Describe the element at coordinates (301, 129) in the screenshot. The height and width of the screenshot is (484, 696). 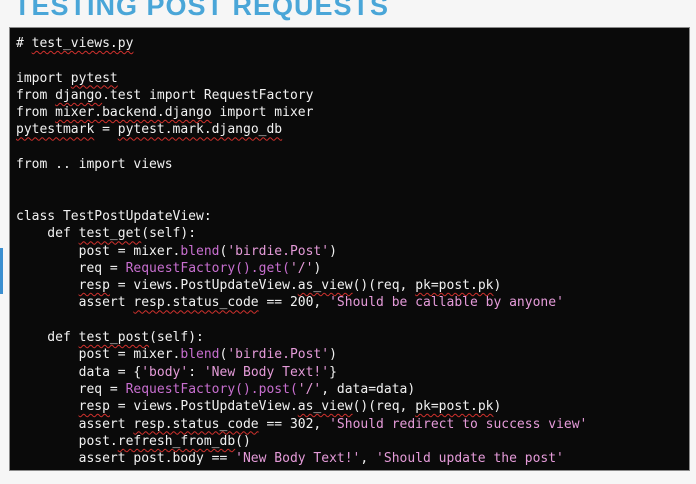
I see `code-line: pytestmark = pytest.mark.django_db` at that location.